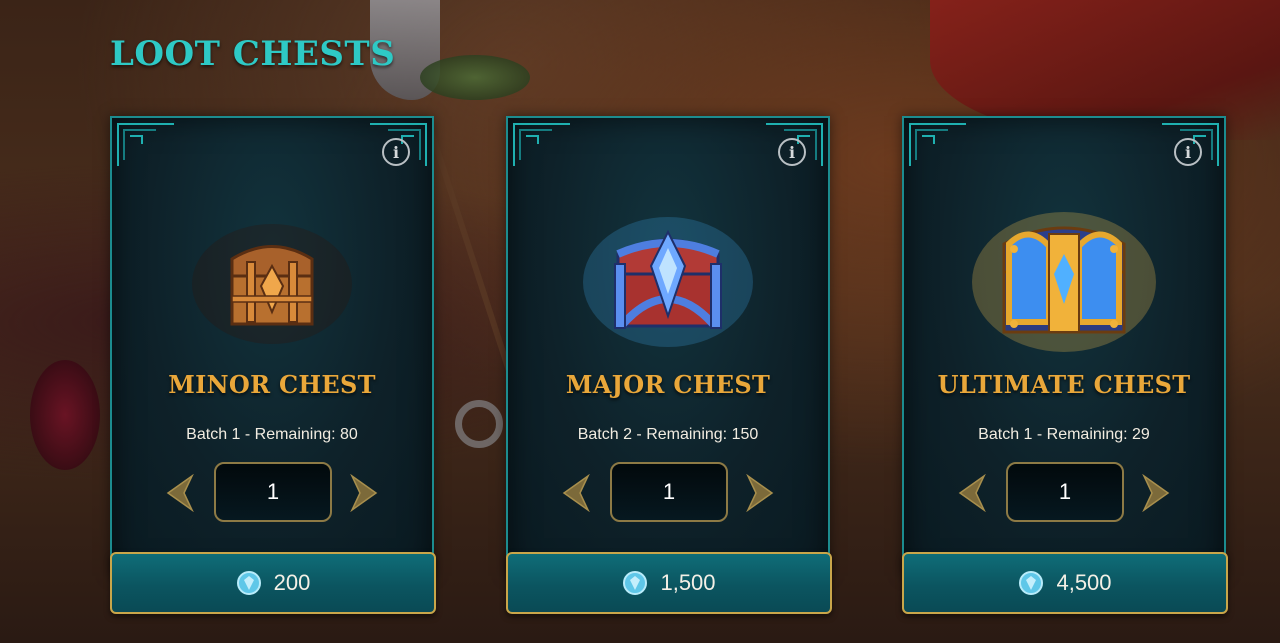  What do you see at coordinates (292, 582) in the screenshot?
I see `price-value: 200` at bounding box center [292, 582].